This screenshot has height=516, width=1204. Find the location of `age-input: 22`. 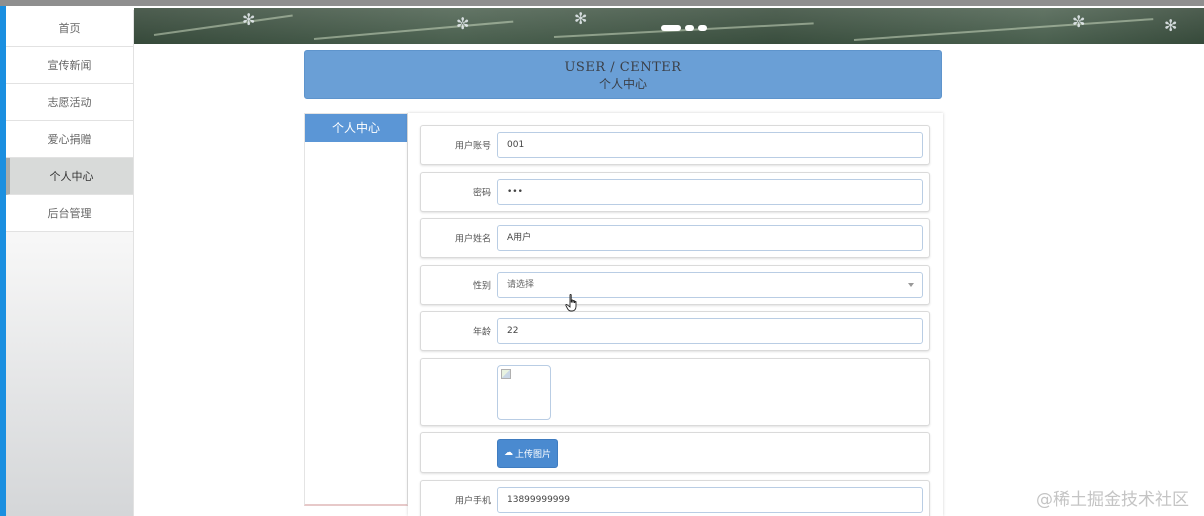

age-input: 22 is located at coordinates (710, 331).